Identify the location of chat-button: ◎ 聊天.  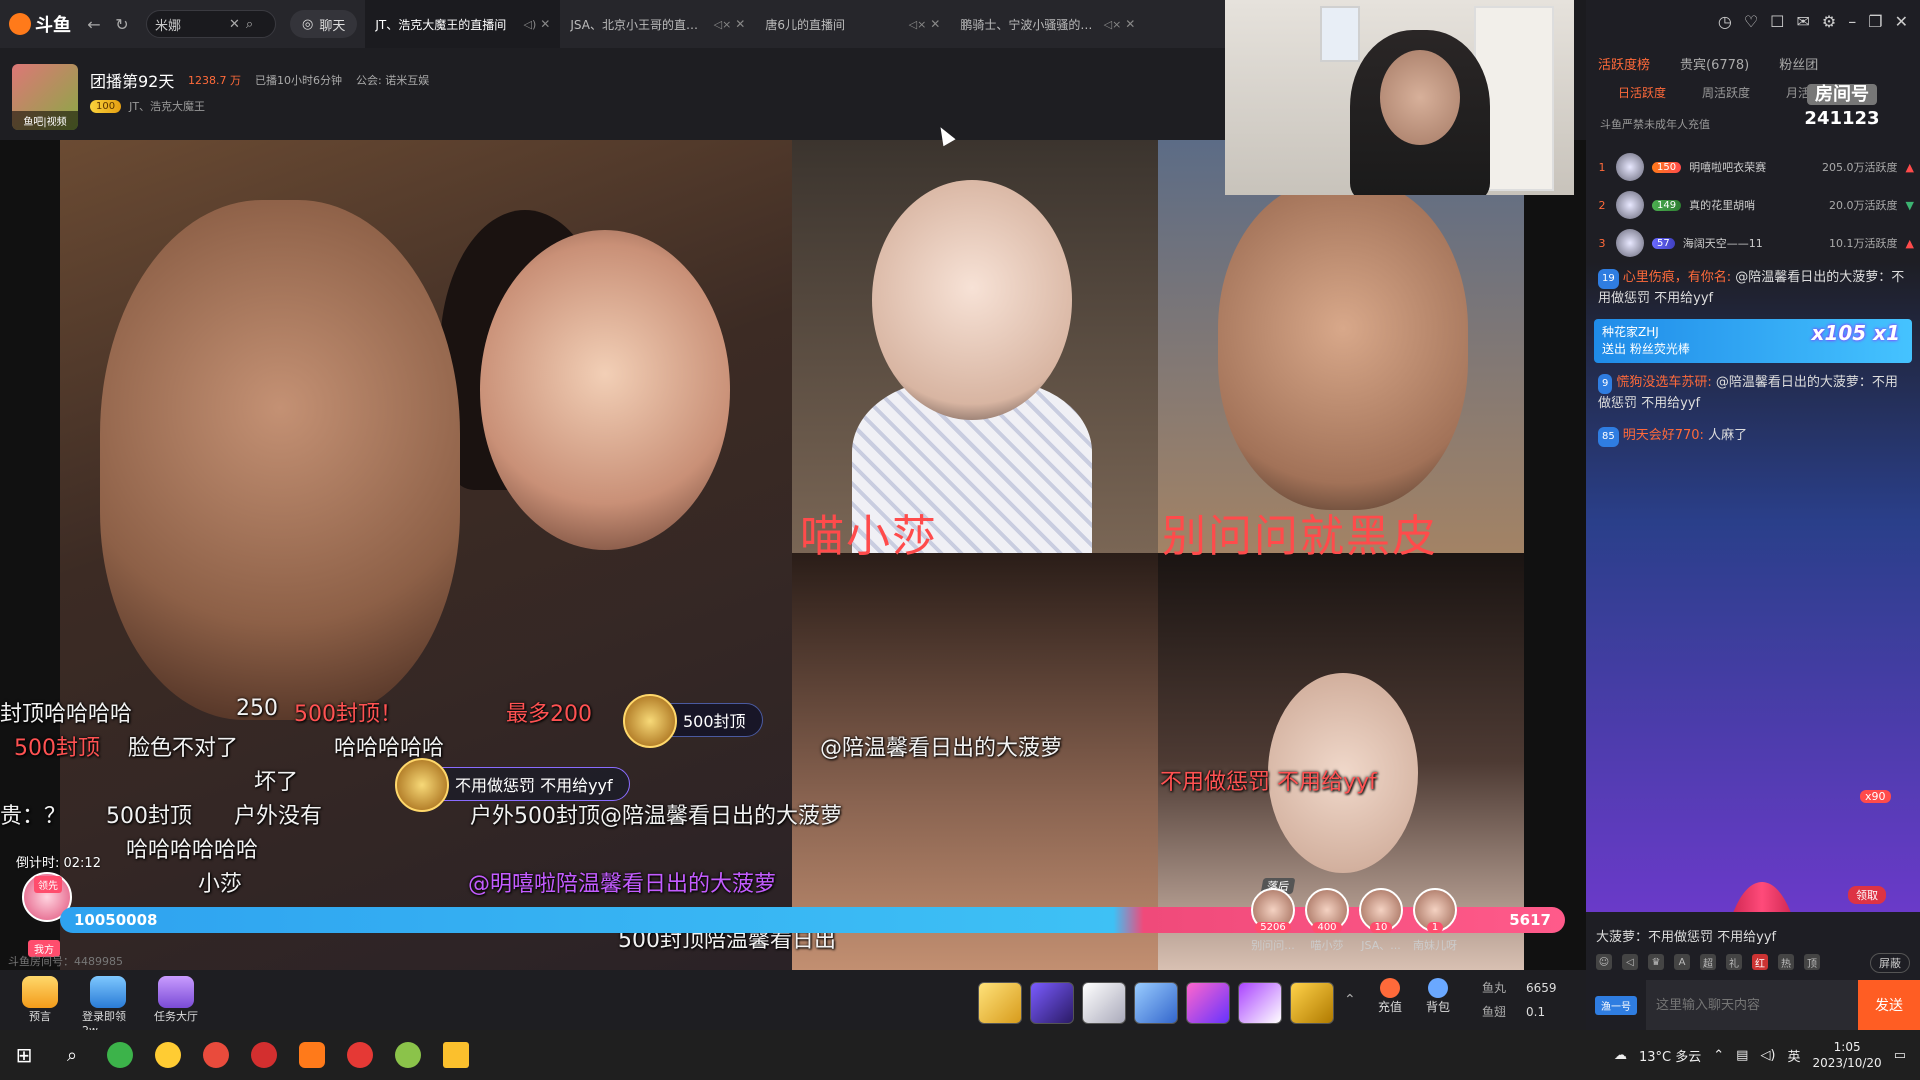
(324, 24).